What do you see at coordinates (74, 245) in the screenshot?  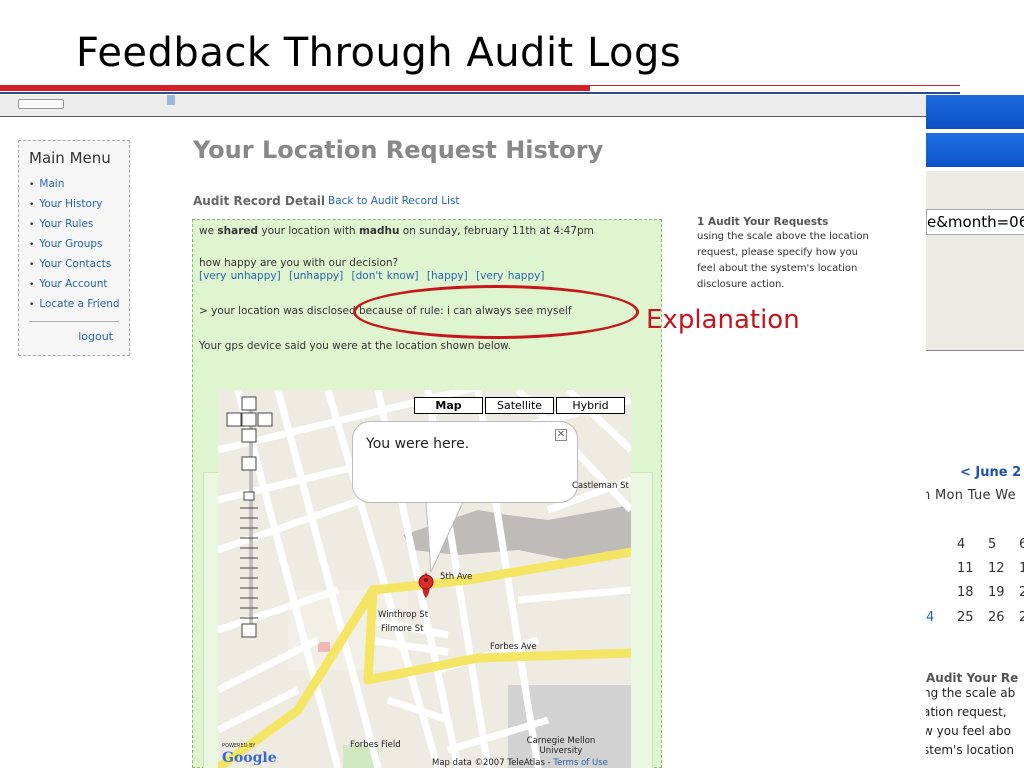 I see `menu-item-groups: Your Groups` at bounding box center [74, 245].